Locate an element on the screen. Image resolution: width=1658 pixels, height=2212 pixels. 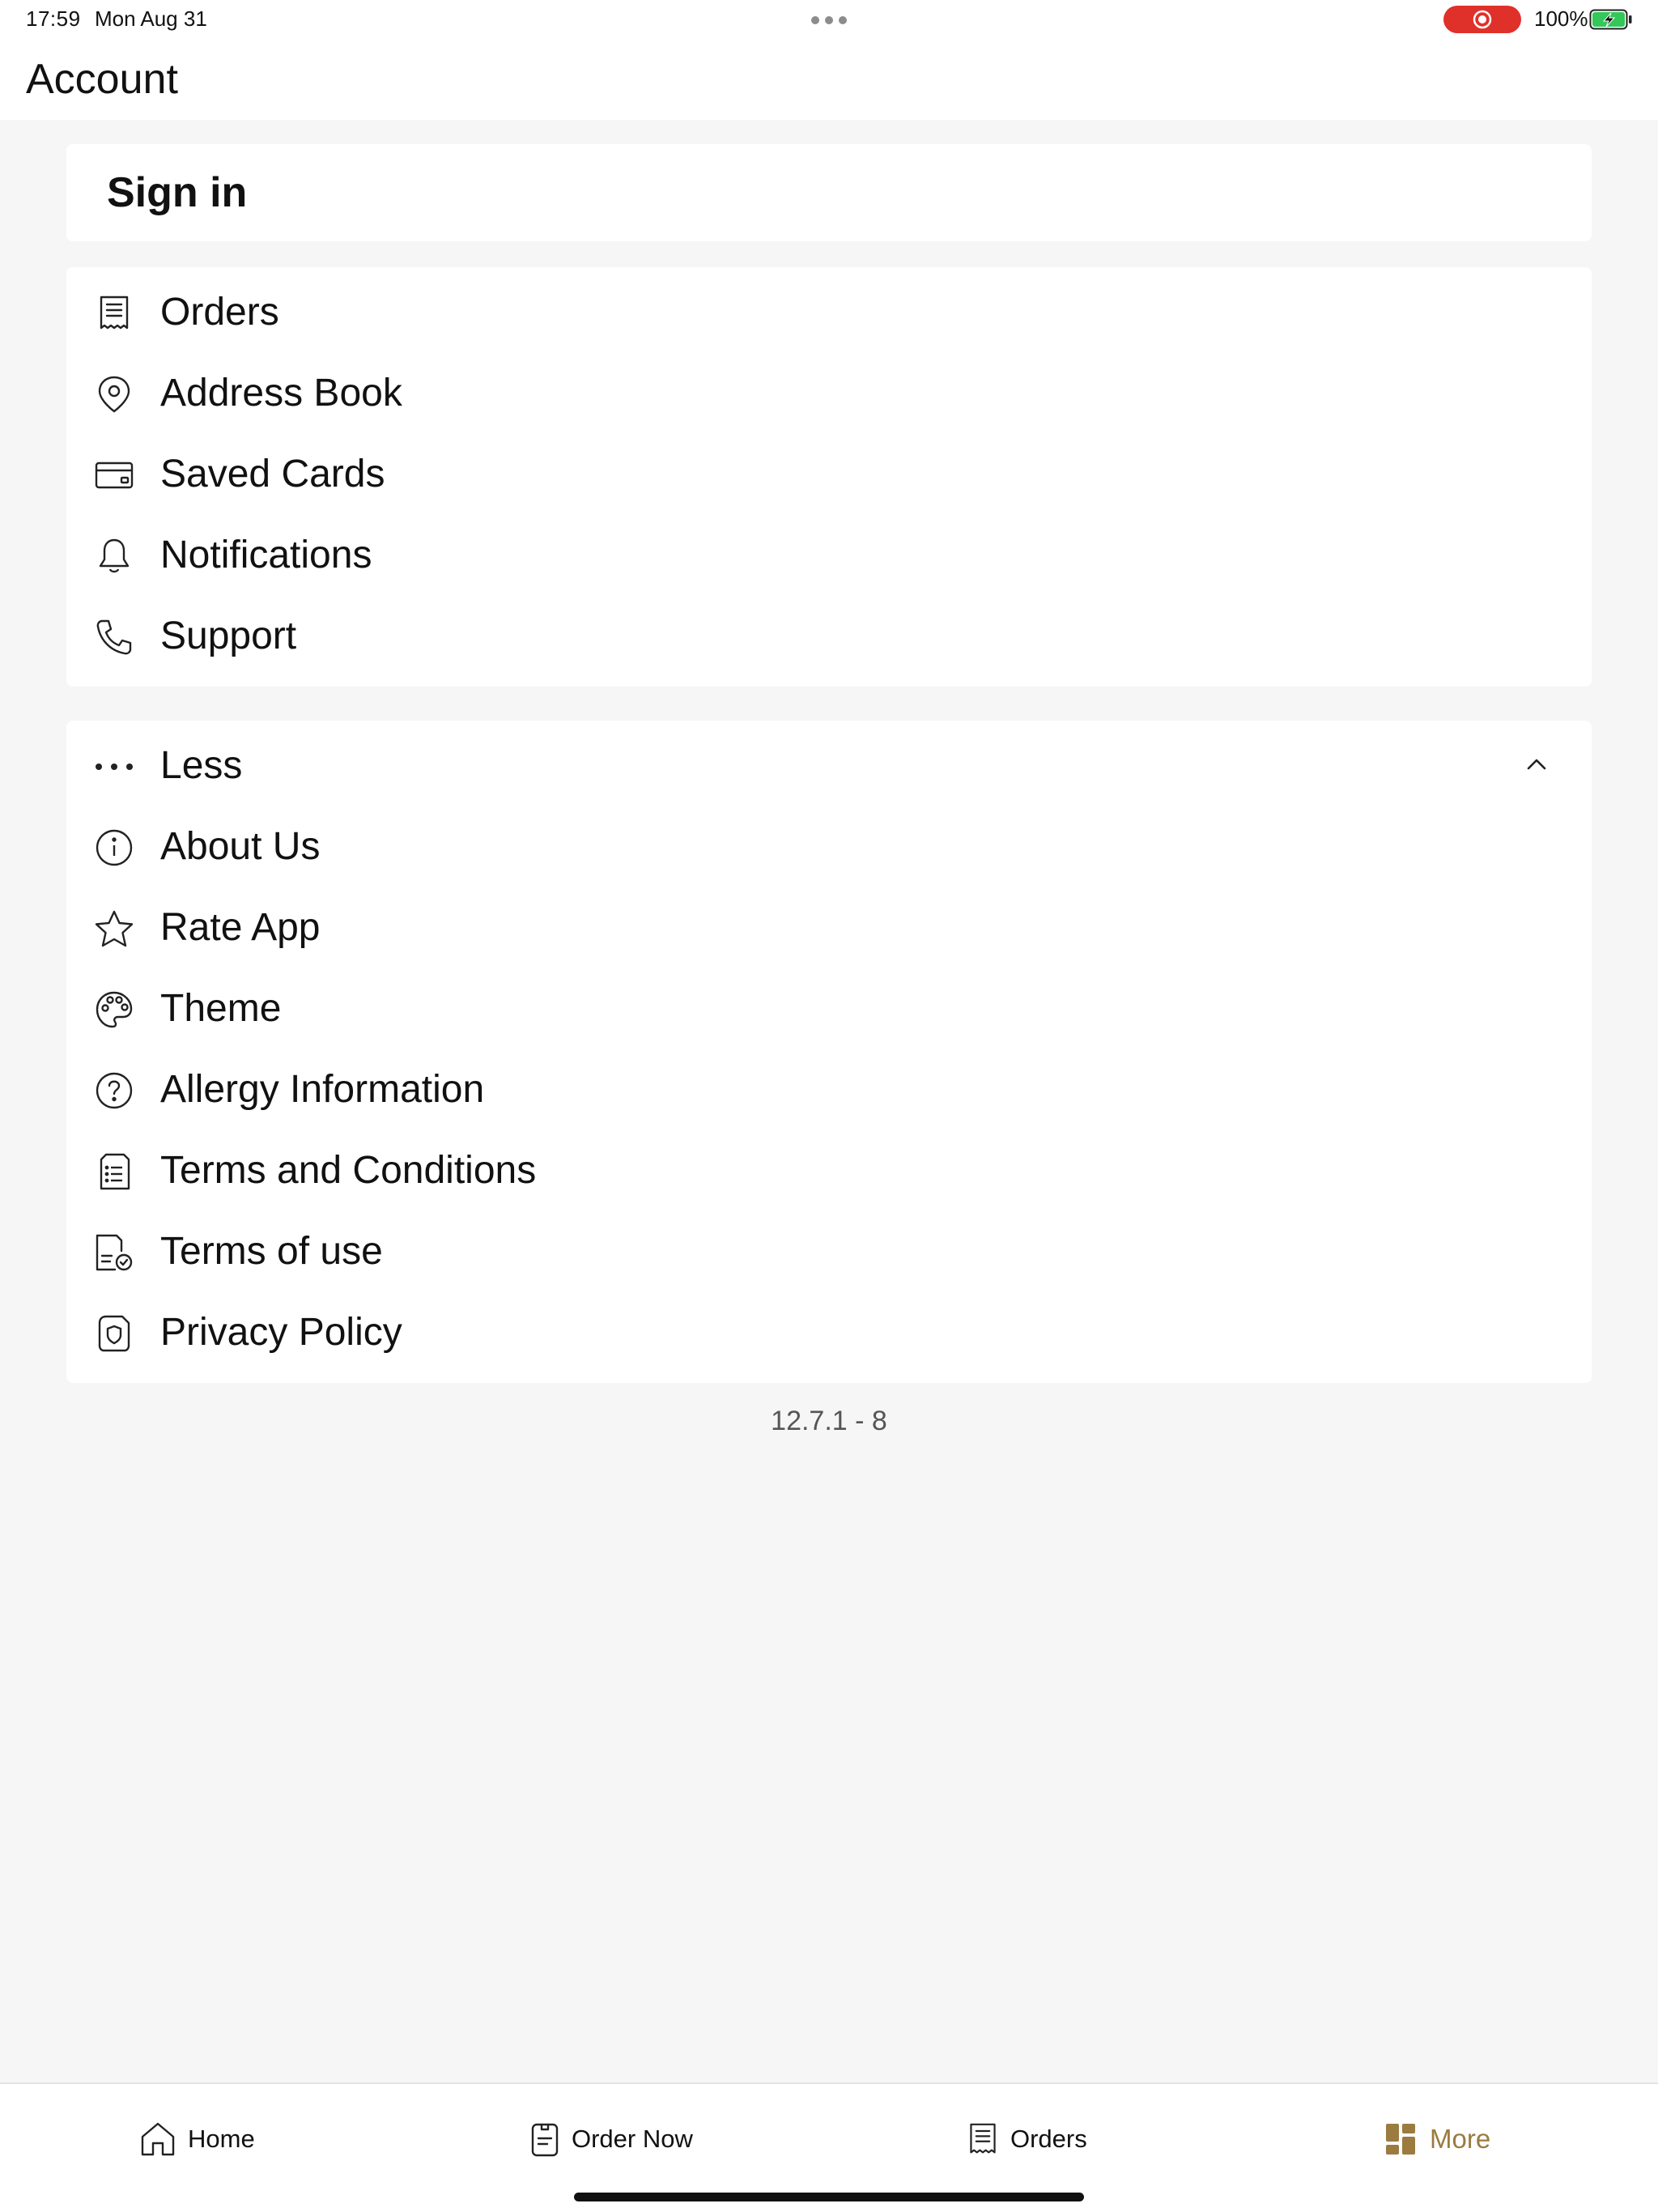
menu-item-rate-app: Rate App is located at coordinates (829, 927).